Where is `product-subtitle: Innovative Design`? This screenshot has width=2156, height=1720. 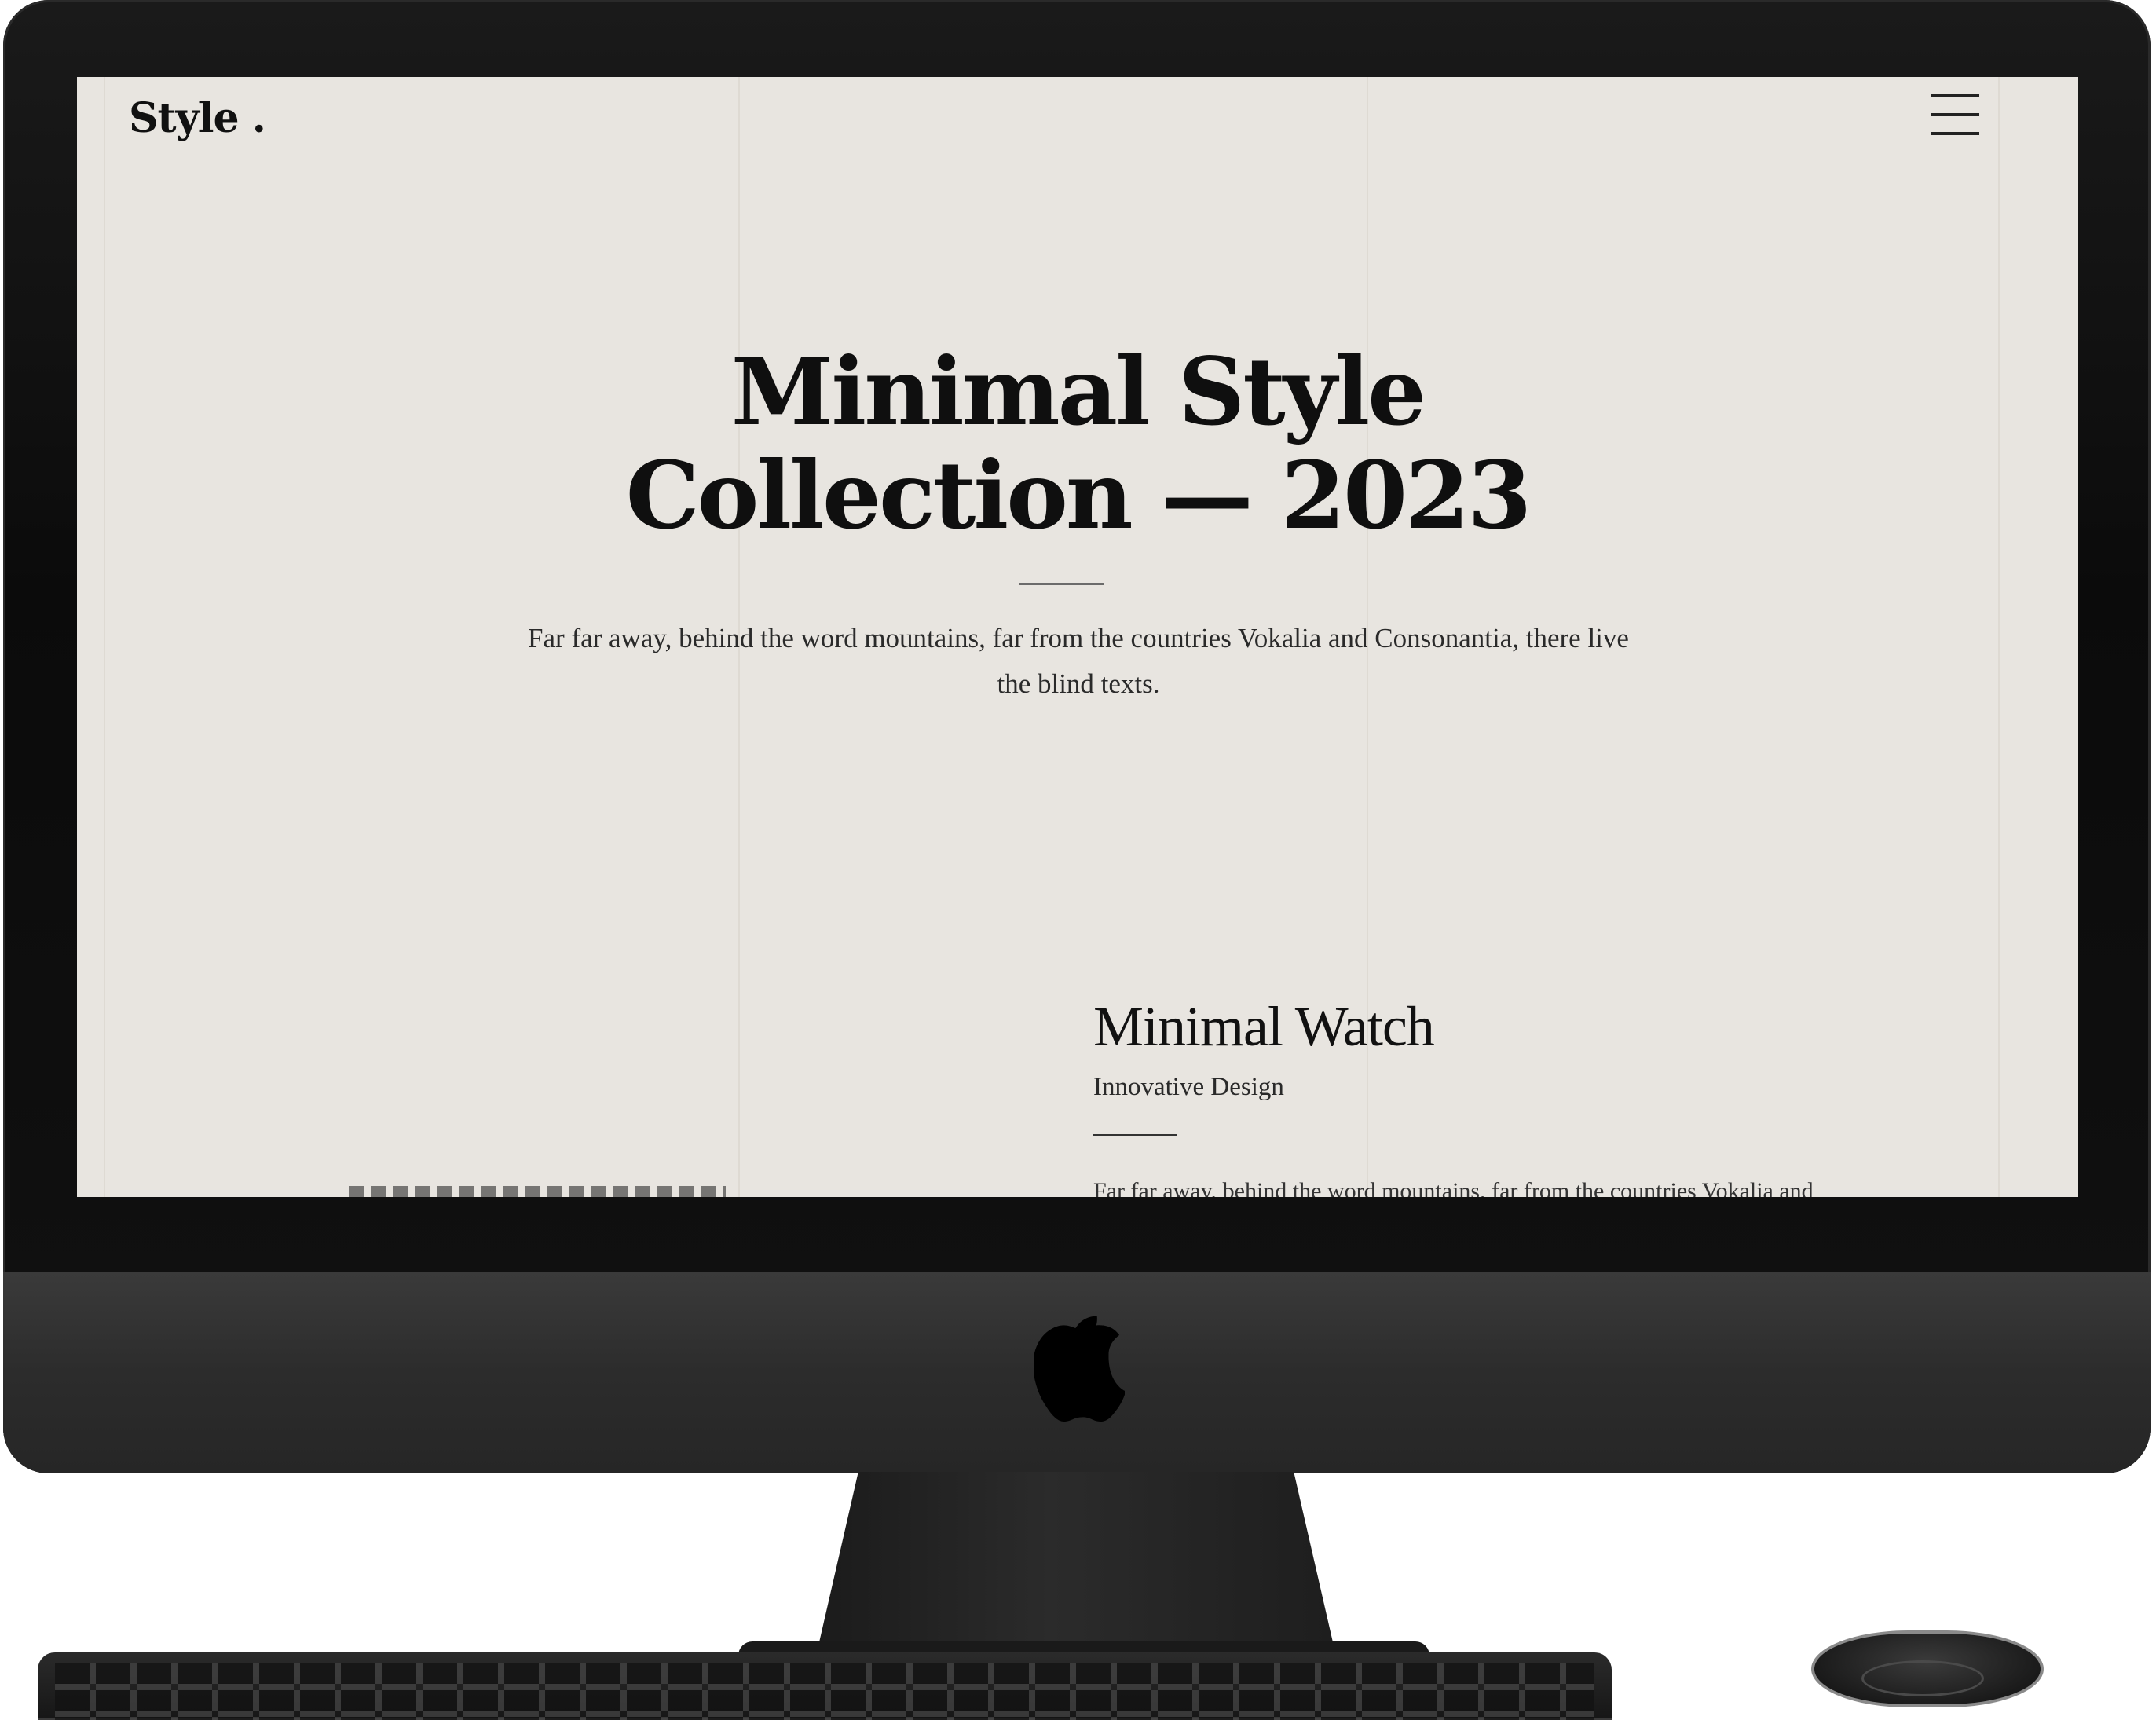 product-subtitle: Innovative Design is located at coordinates (1188, 1087).